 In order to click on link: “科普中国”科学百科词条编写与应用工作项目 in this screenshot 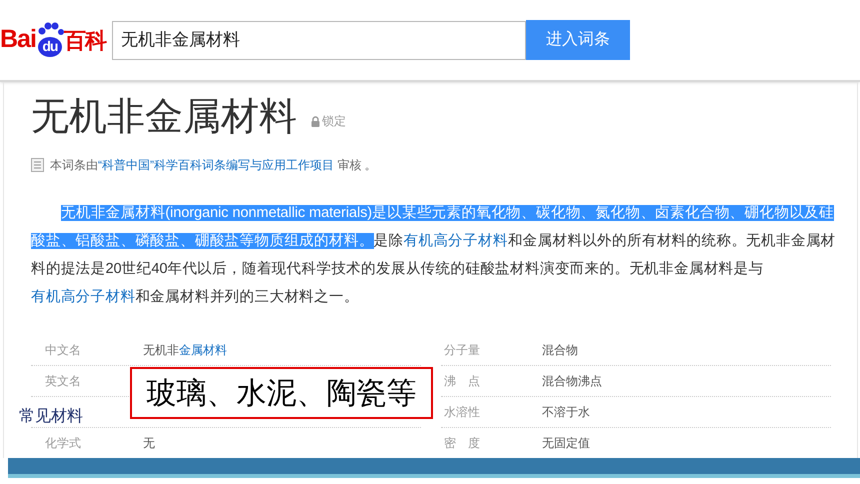, I will do `click(216, 165)`.